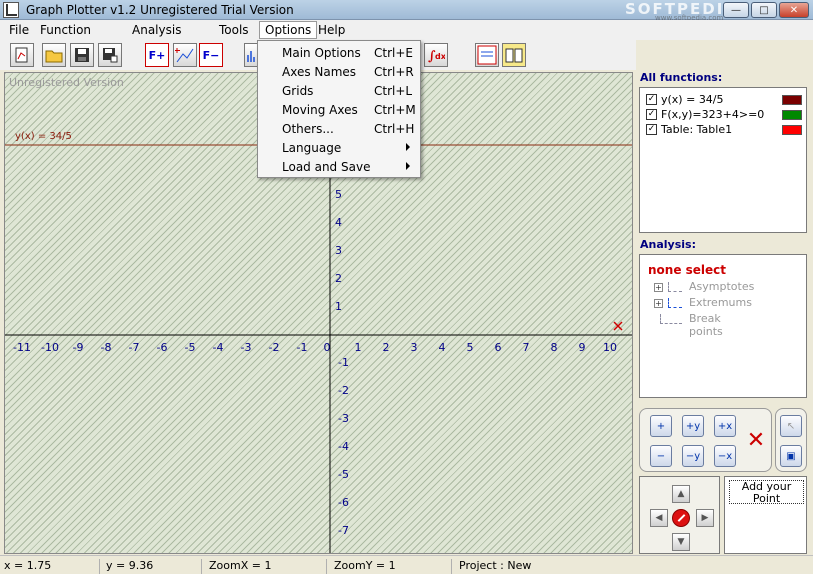  I want to click on menu-tools: Tools, so click(234, 30).